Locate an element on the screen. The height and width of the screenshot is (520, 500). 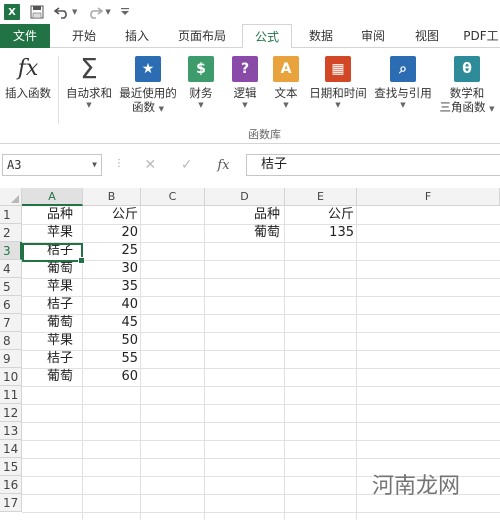
cell-b6: 40 is located at coordinates (112, 305).